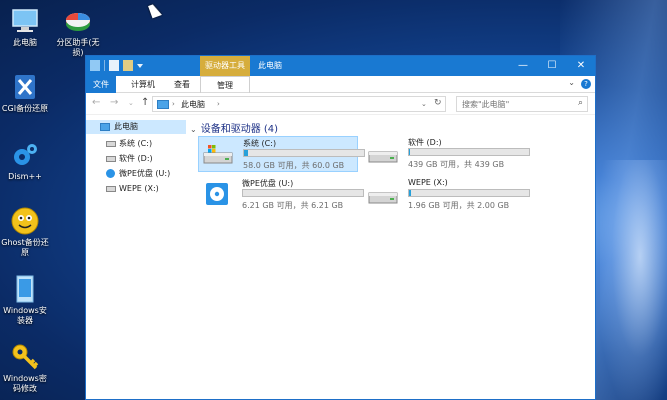 The image size is (667, 400). What do you see at coordinates (136, 258) in the screenshot?
I see `navigation-pane: 此电脑 系统 (C:) 软件 (D:) 微PE优盘 (U:) WEPE (X:)` at bounding box center [136, 258].